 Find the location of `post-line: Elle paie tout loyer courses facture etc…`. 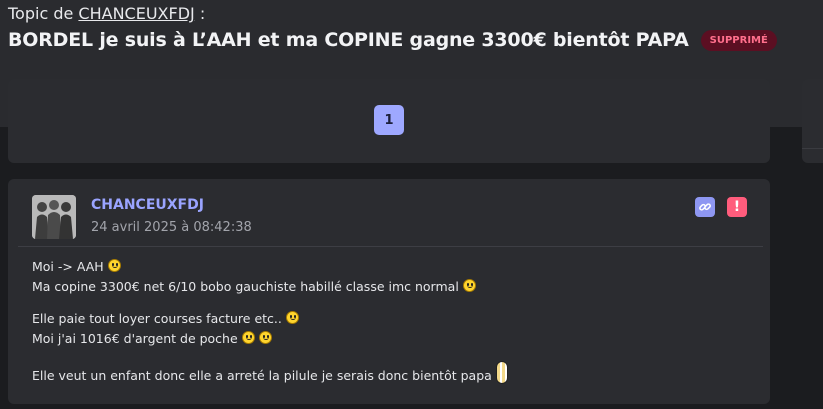

post-line: Elle paie tout loyer courses facture etc… is located at coordinates (270, 319).